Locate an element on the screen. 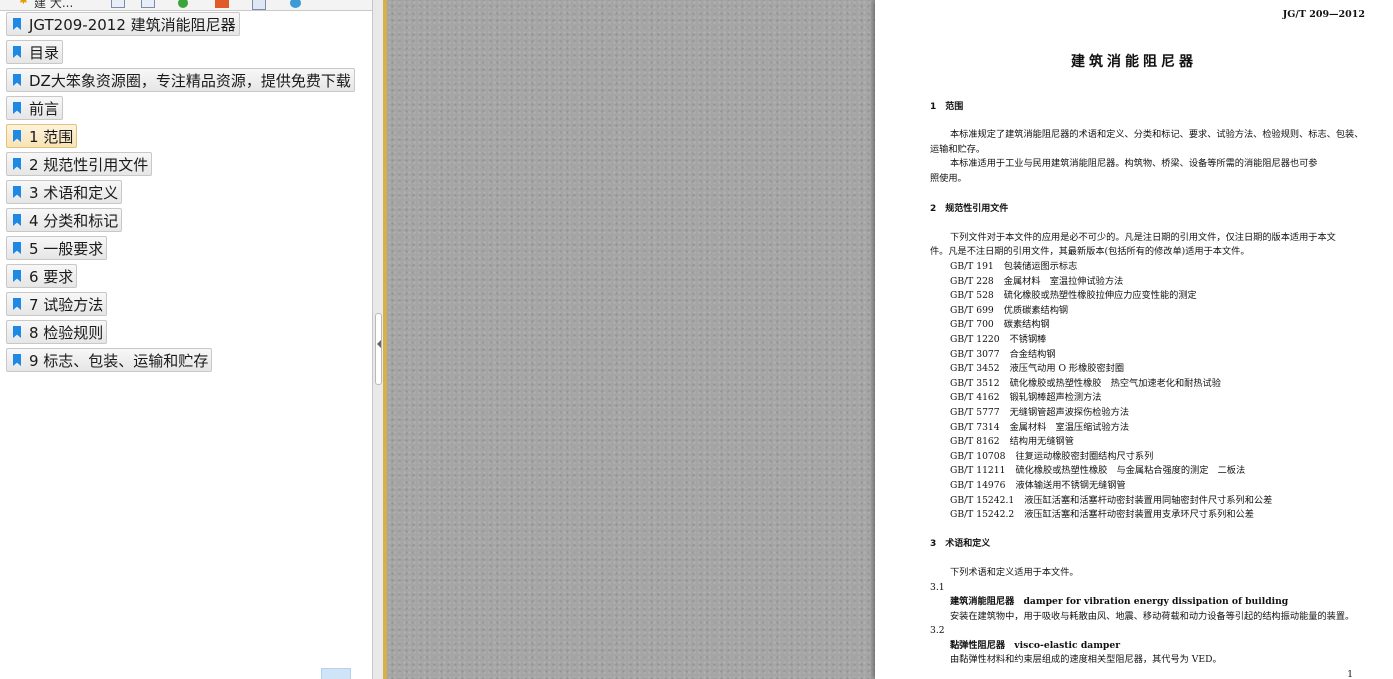  bookmark-label: 9 标志、包装、运输和贮存 is located at coordinates (119, 360).